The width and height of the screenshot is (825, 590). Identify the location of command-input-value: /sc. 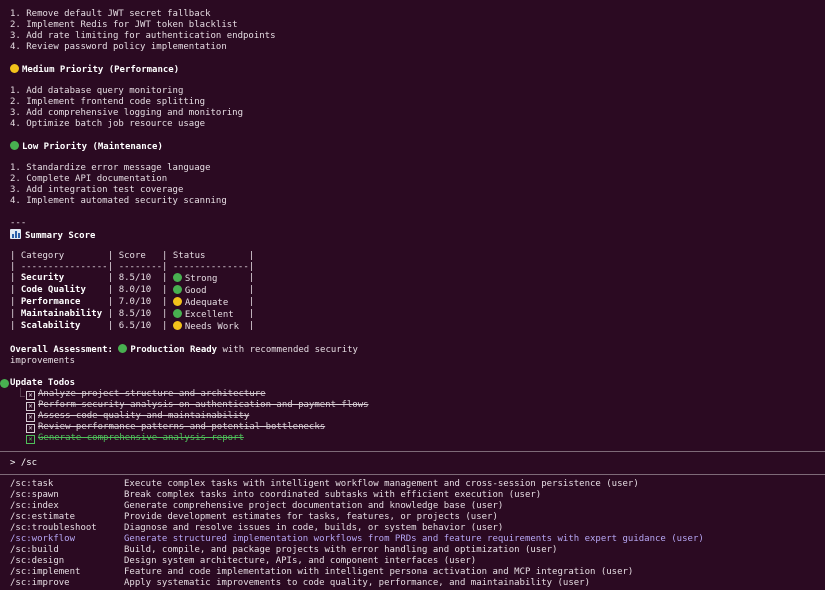
(29, 463).